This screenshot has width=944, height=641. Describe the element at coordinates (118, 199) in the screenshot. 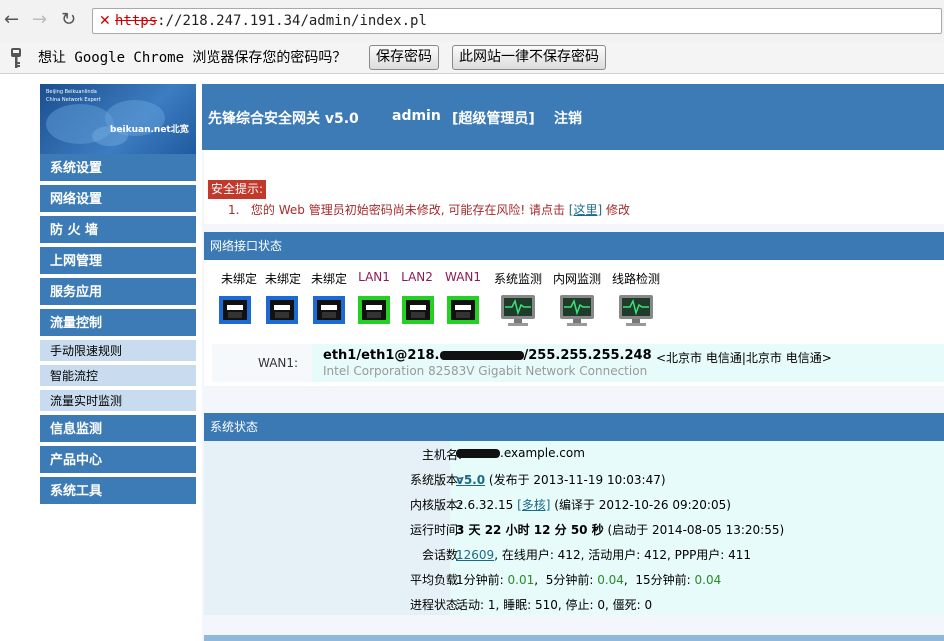

I see `sidebar-item-network-settings: 网络设置` at that location.